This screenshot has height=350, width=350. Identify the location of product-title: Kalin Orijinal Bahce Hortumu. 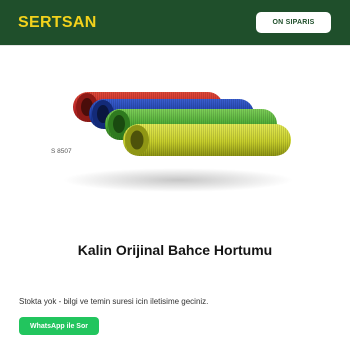
(175, 250).